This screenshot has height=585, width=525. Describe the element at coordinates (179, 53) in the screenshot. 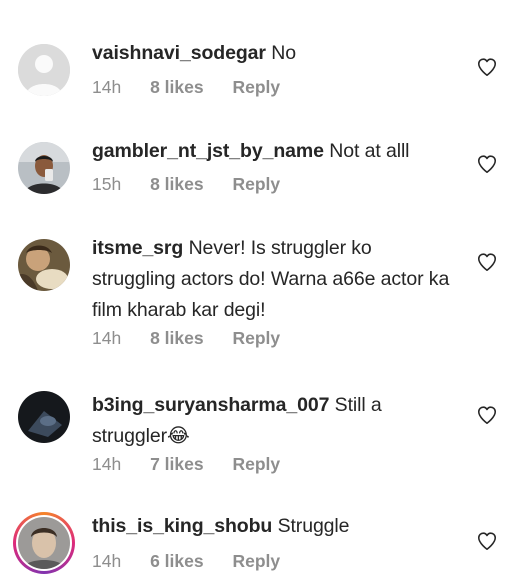

I see `comment-username: vaishnavi_sodegar` at that location.